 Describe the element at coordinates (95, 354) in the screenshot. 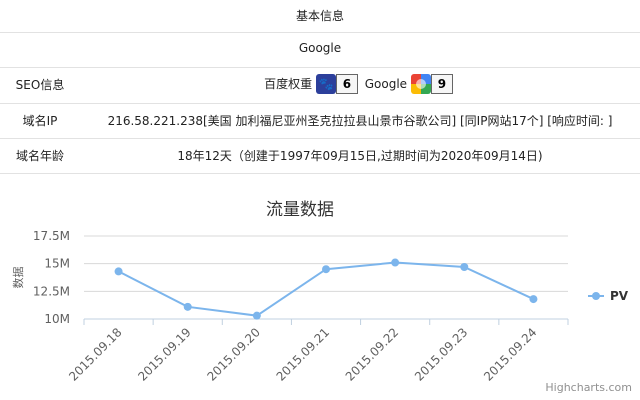

I see `x-tick-label: 2015.09.18` at that location.